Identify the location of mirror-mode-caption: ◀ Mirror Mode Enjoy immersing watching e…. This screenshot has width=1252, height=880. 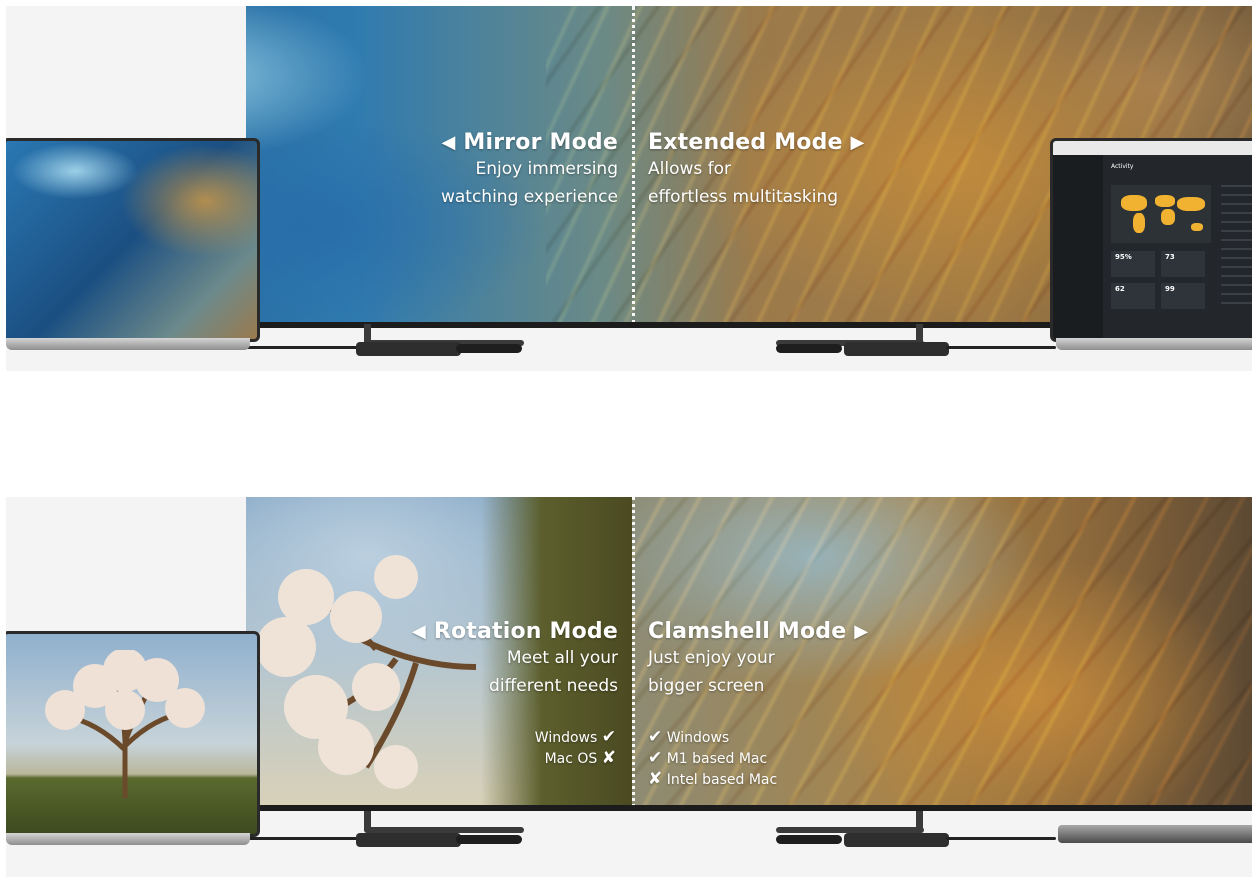
(529, 170).